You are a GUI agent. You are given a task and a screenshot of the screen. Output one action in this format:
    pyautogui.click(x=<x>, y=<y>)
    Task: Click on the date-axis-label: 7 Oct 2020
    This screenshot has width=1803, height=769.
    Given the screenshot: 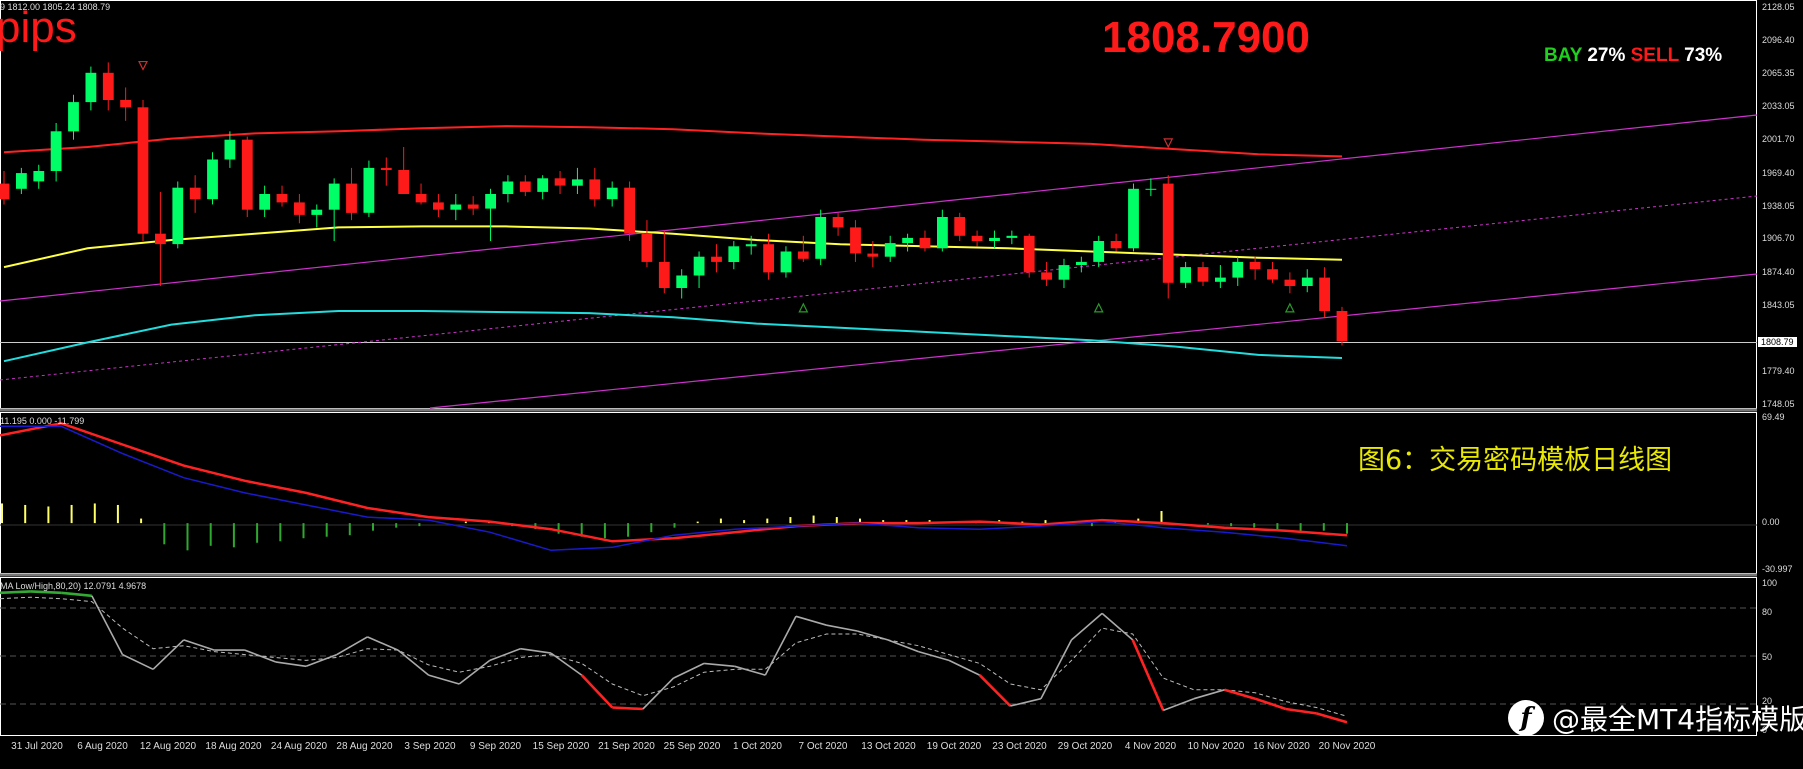 What is the action you would take?
    pyautogui.click(x=823, y=746)
    